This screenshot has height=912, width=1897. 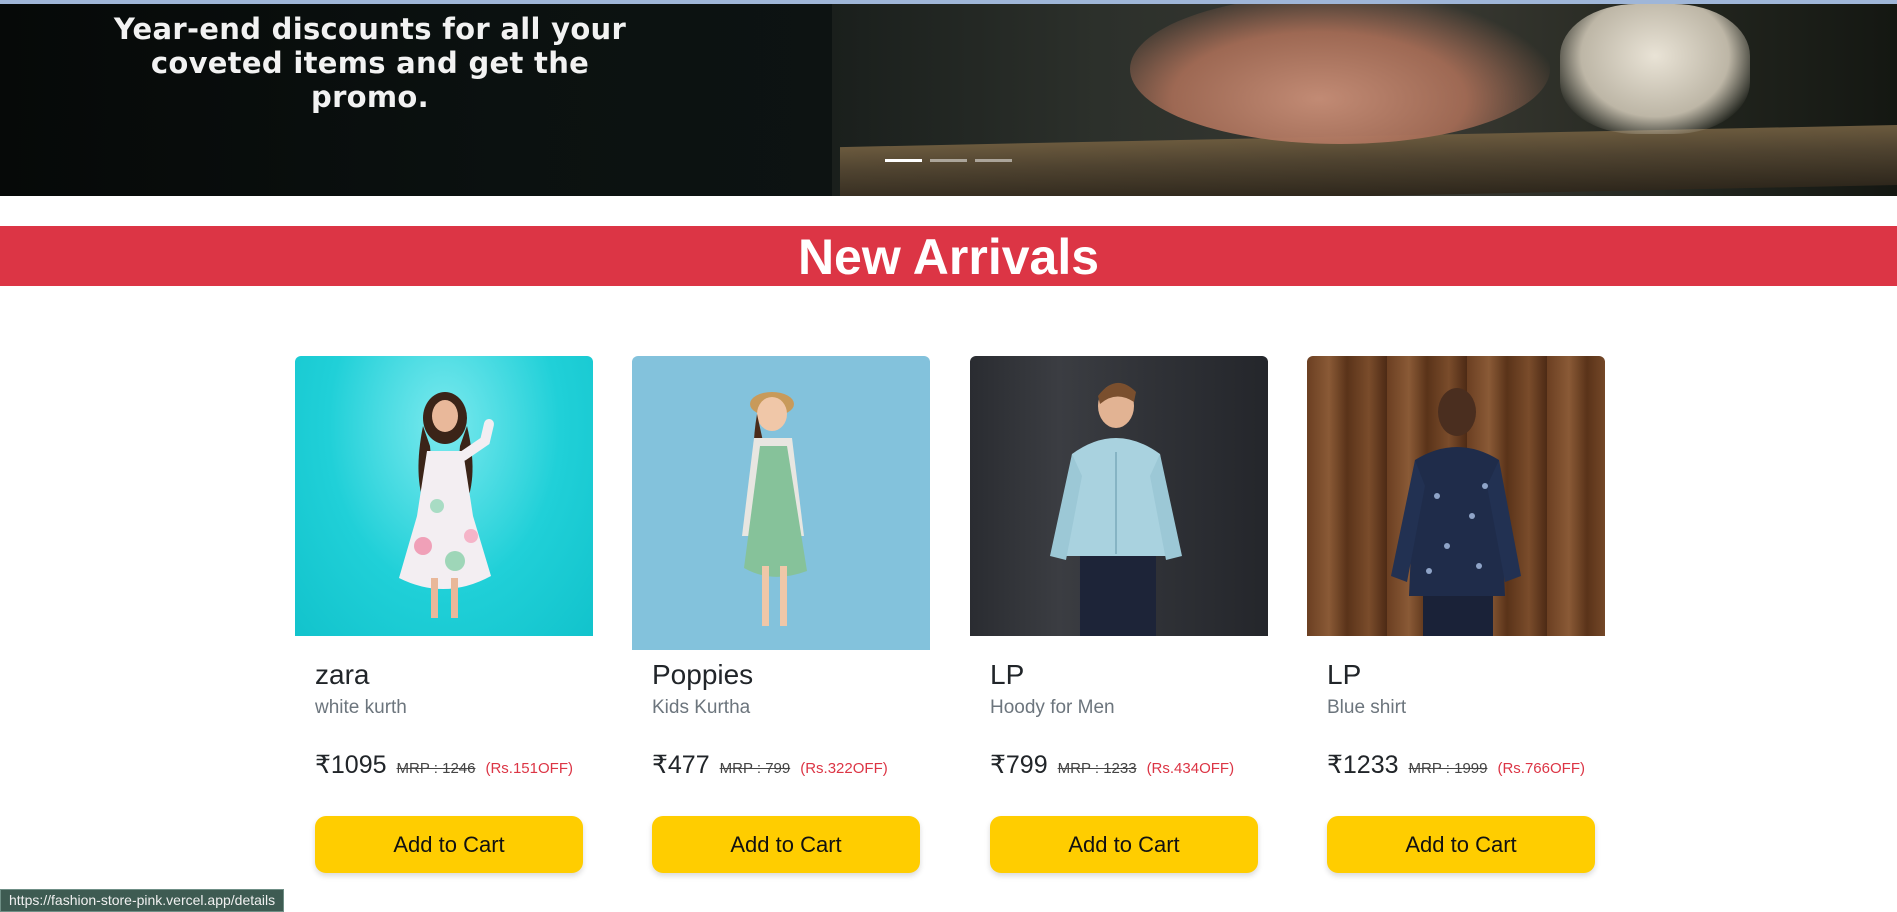 I want to click on new-arrivals-heading: New Arrivals, so click(x=948, y=256).